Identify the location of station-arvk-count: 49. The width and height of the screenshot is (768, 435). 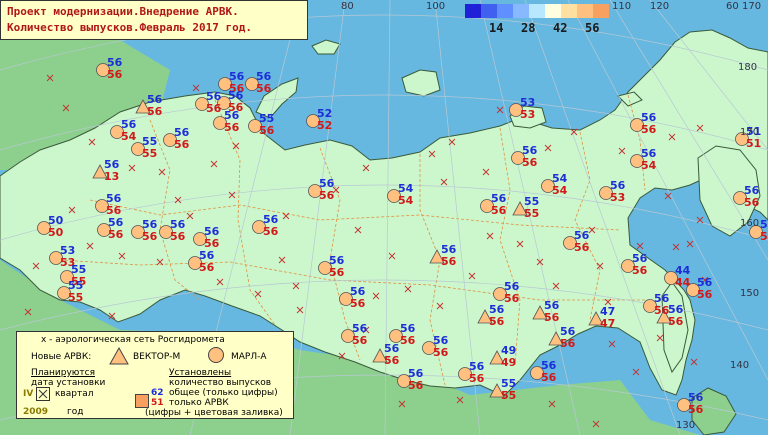
(508, 362).